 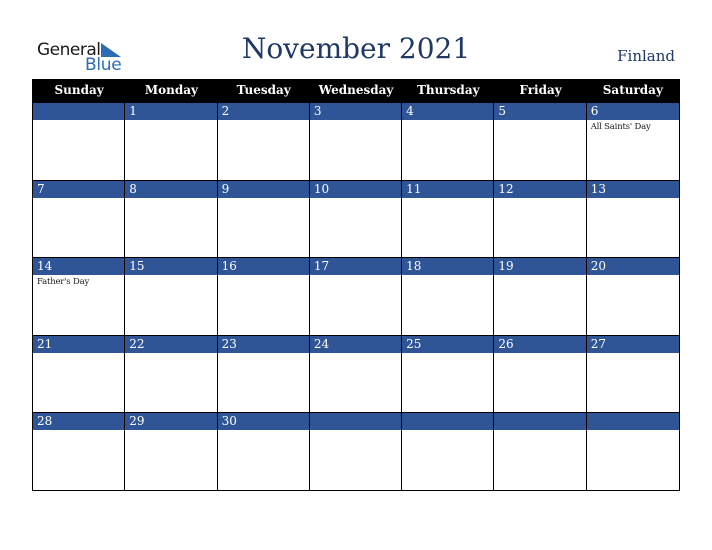 What do you see at coordinates (632, 266) in the screenshot?
I see `day-number: 20` at bounding box center [632, 266].